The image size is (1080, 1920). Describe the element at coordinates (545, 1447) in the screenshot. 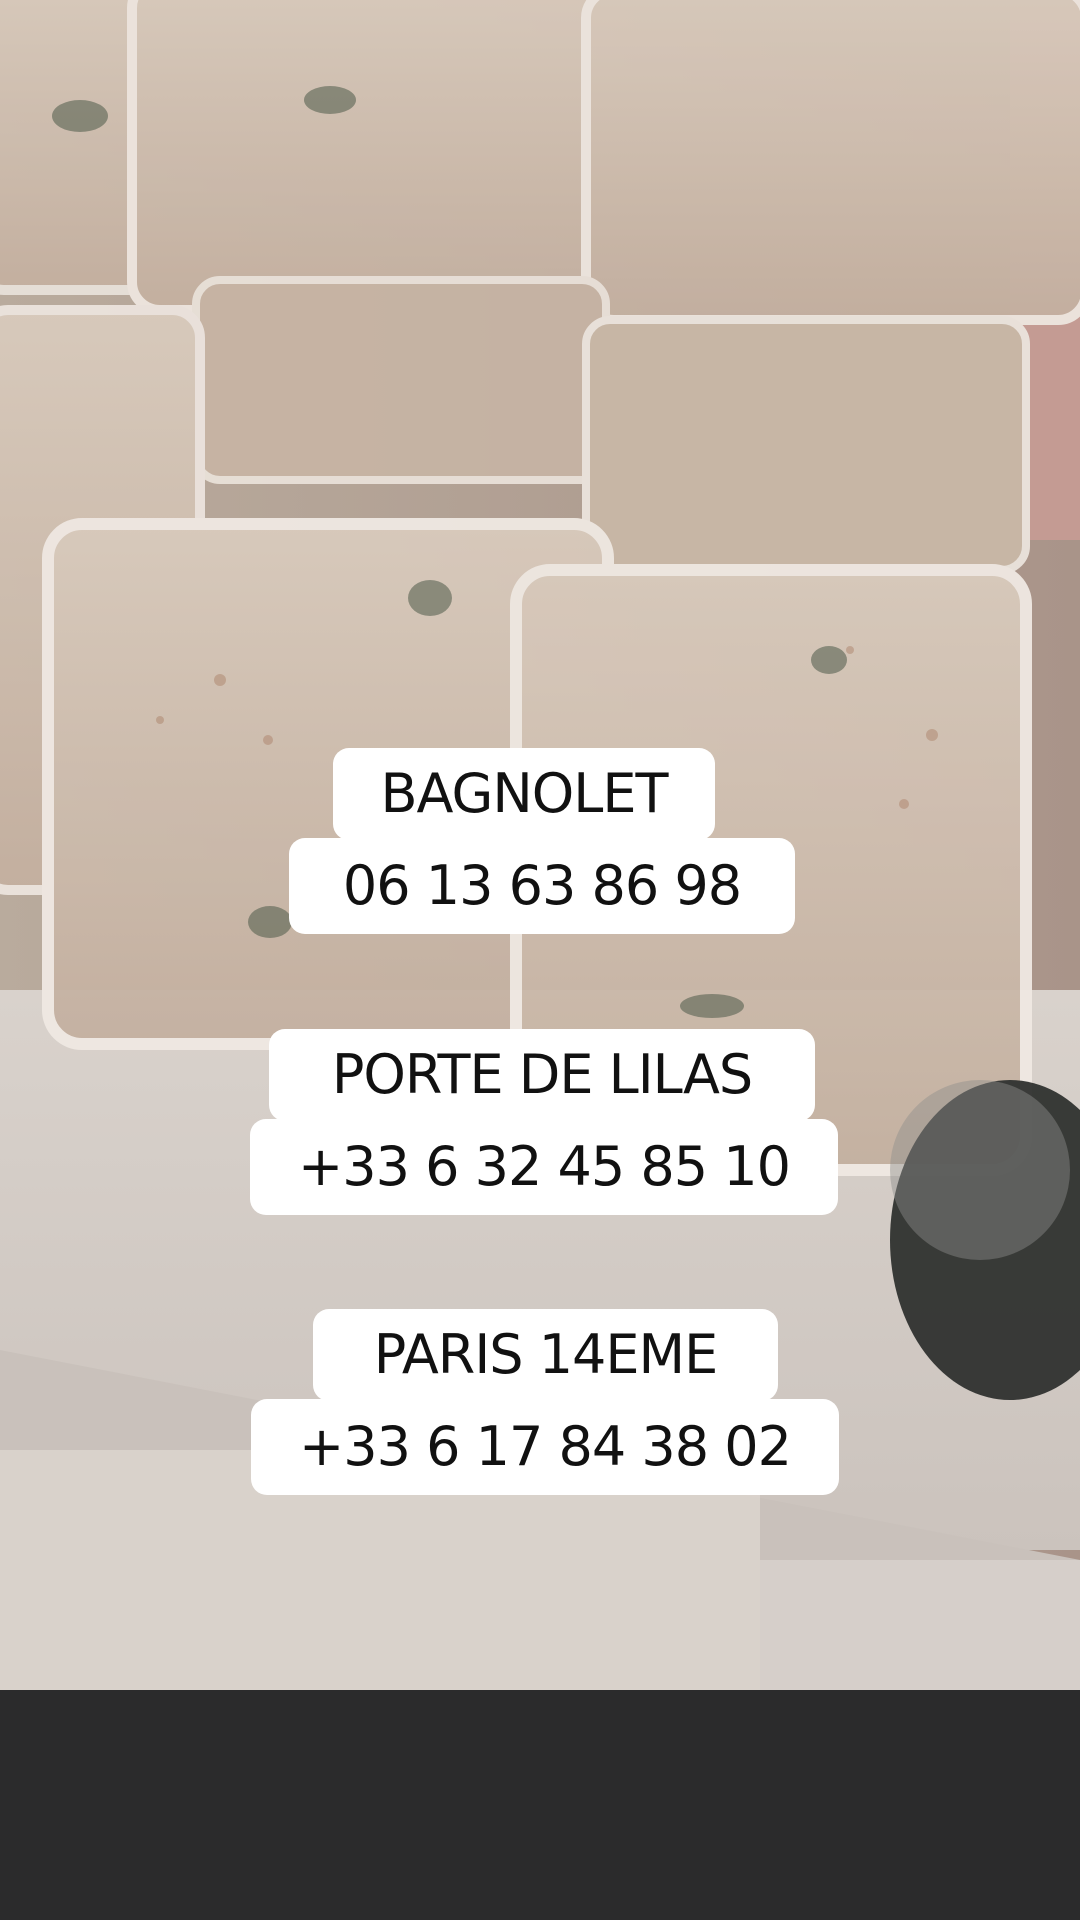

I see `paris-14eme-phone: +33 6 17 84 38 02` at that location.